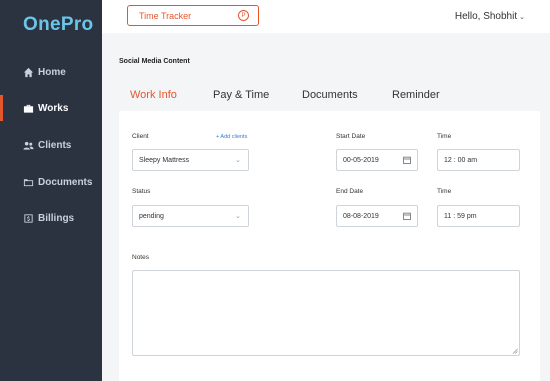 Image resolution: width=550 pixels, height=381 pixels. I want to click on sidebar-item-label: Home, so click(52, 72).